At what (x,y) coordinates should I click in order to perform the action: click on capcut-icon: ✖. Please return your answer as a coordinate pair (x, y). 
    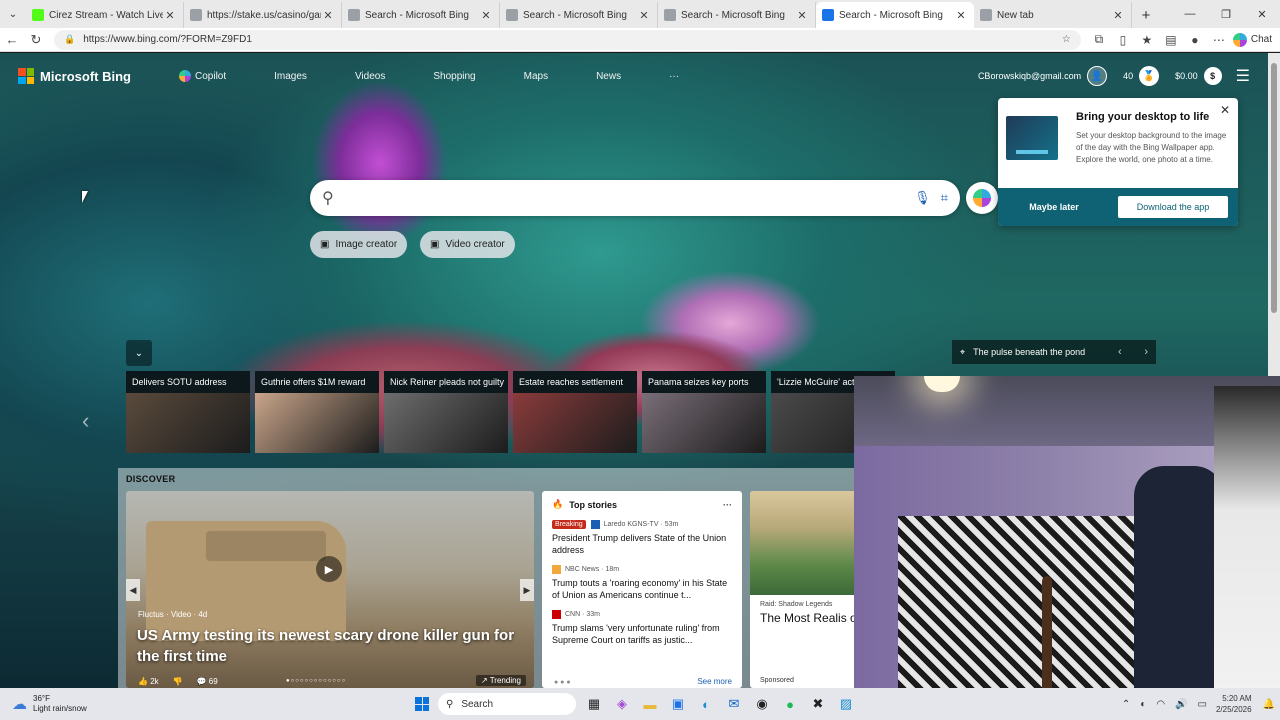
    Looking at the image, I should click on (818, 704).